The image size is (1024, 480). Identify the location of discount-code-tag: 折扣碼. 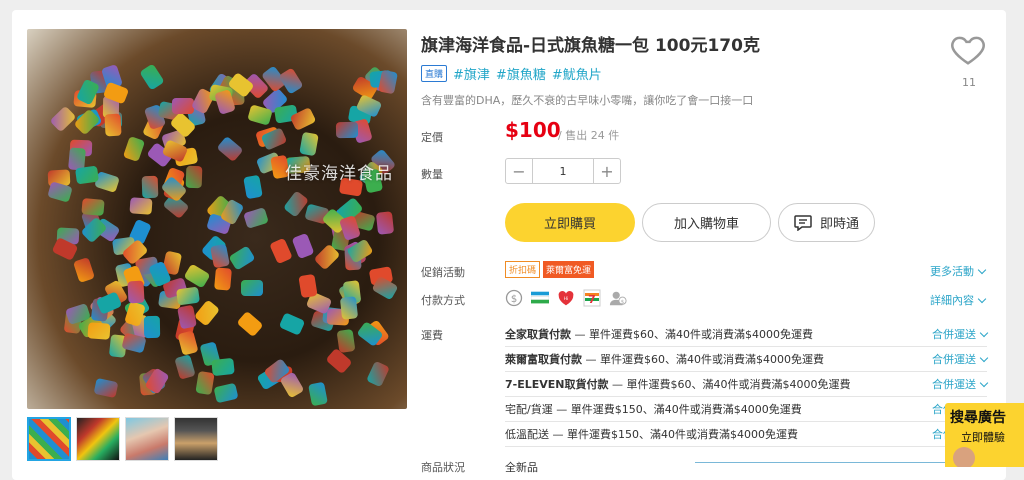
(523, 269).